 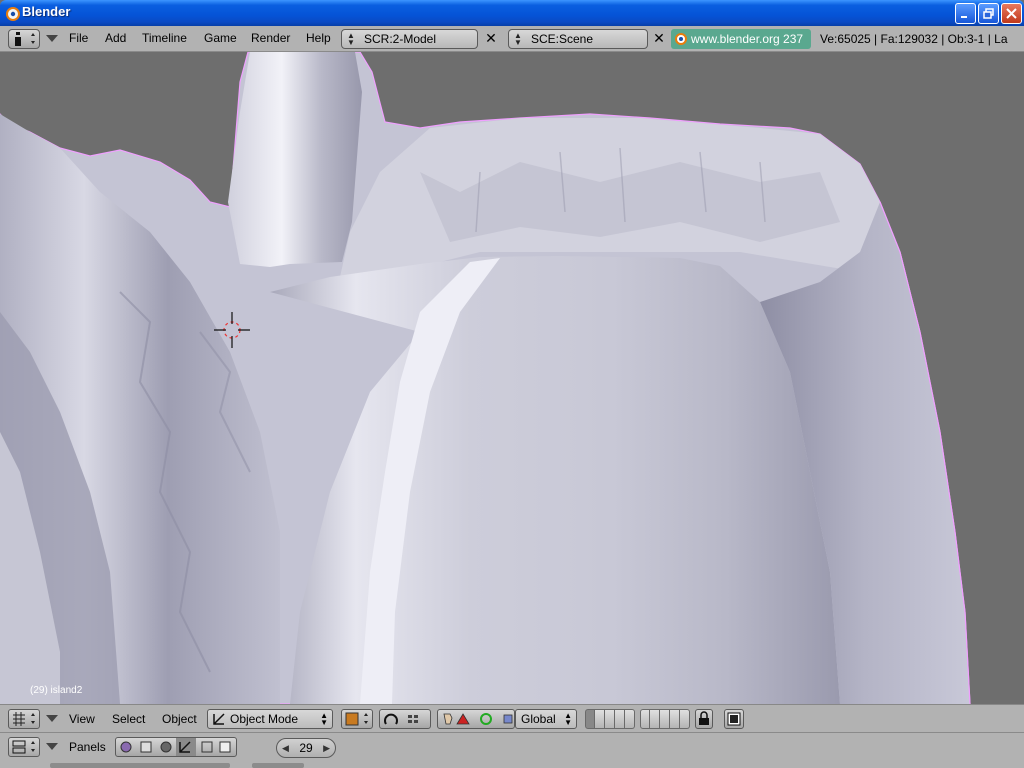 I want to click on context-buttons, so click(x=176, y=747).